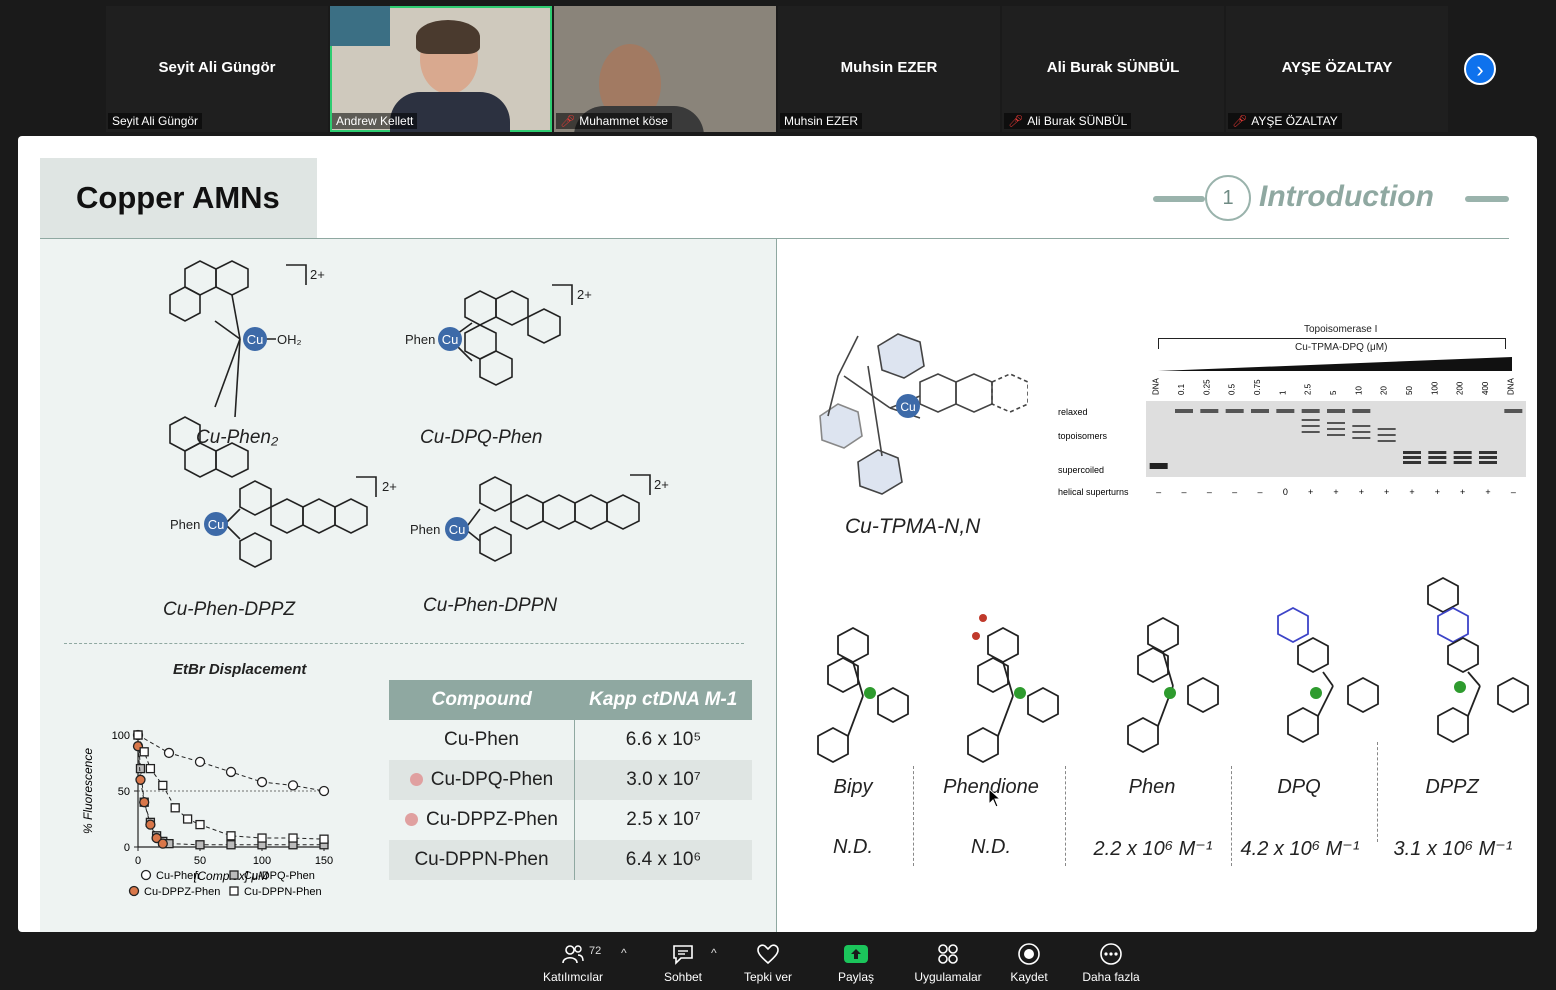 This screenshot has height=990, width=1556. What do you see at coordinates (217, 69) in the screenshot?
I see `participant-tile: Seyit Ali Güngör Seyit Ali Güngör` at bounding box center [217, 69].